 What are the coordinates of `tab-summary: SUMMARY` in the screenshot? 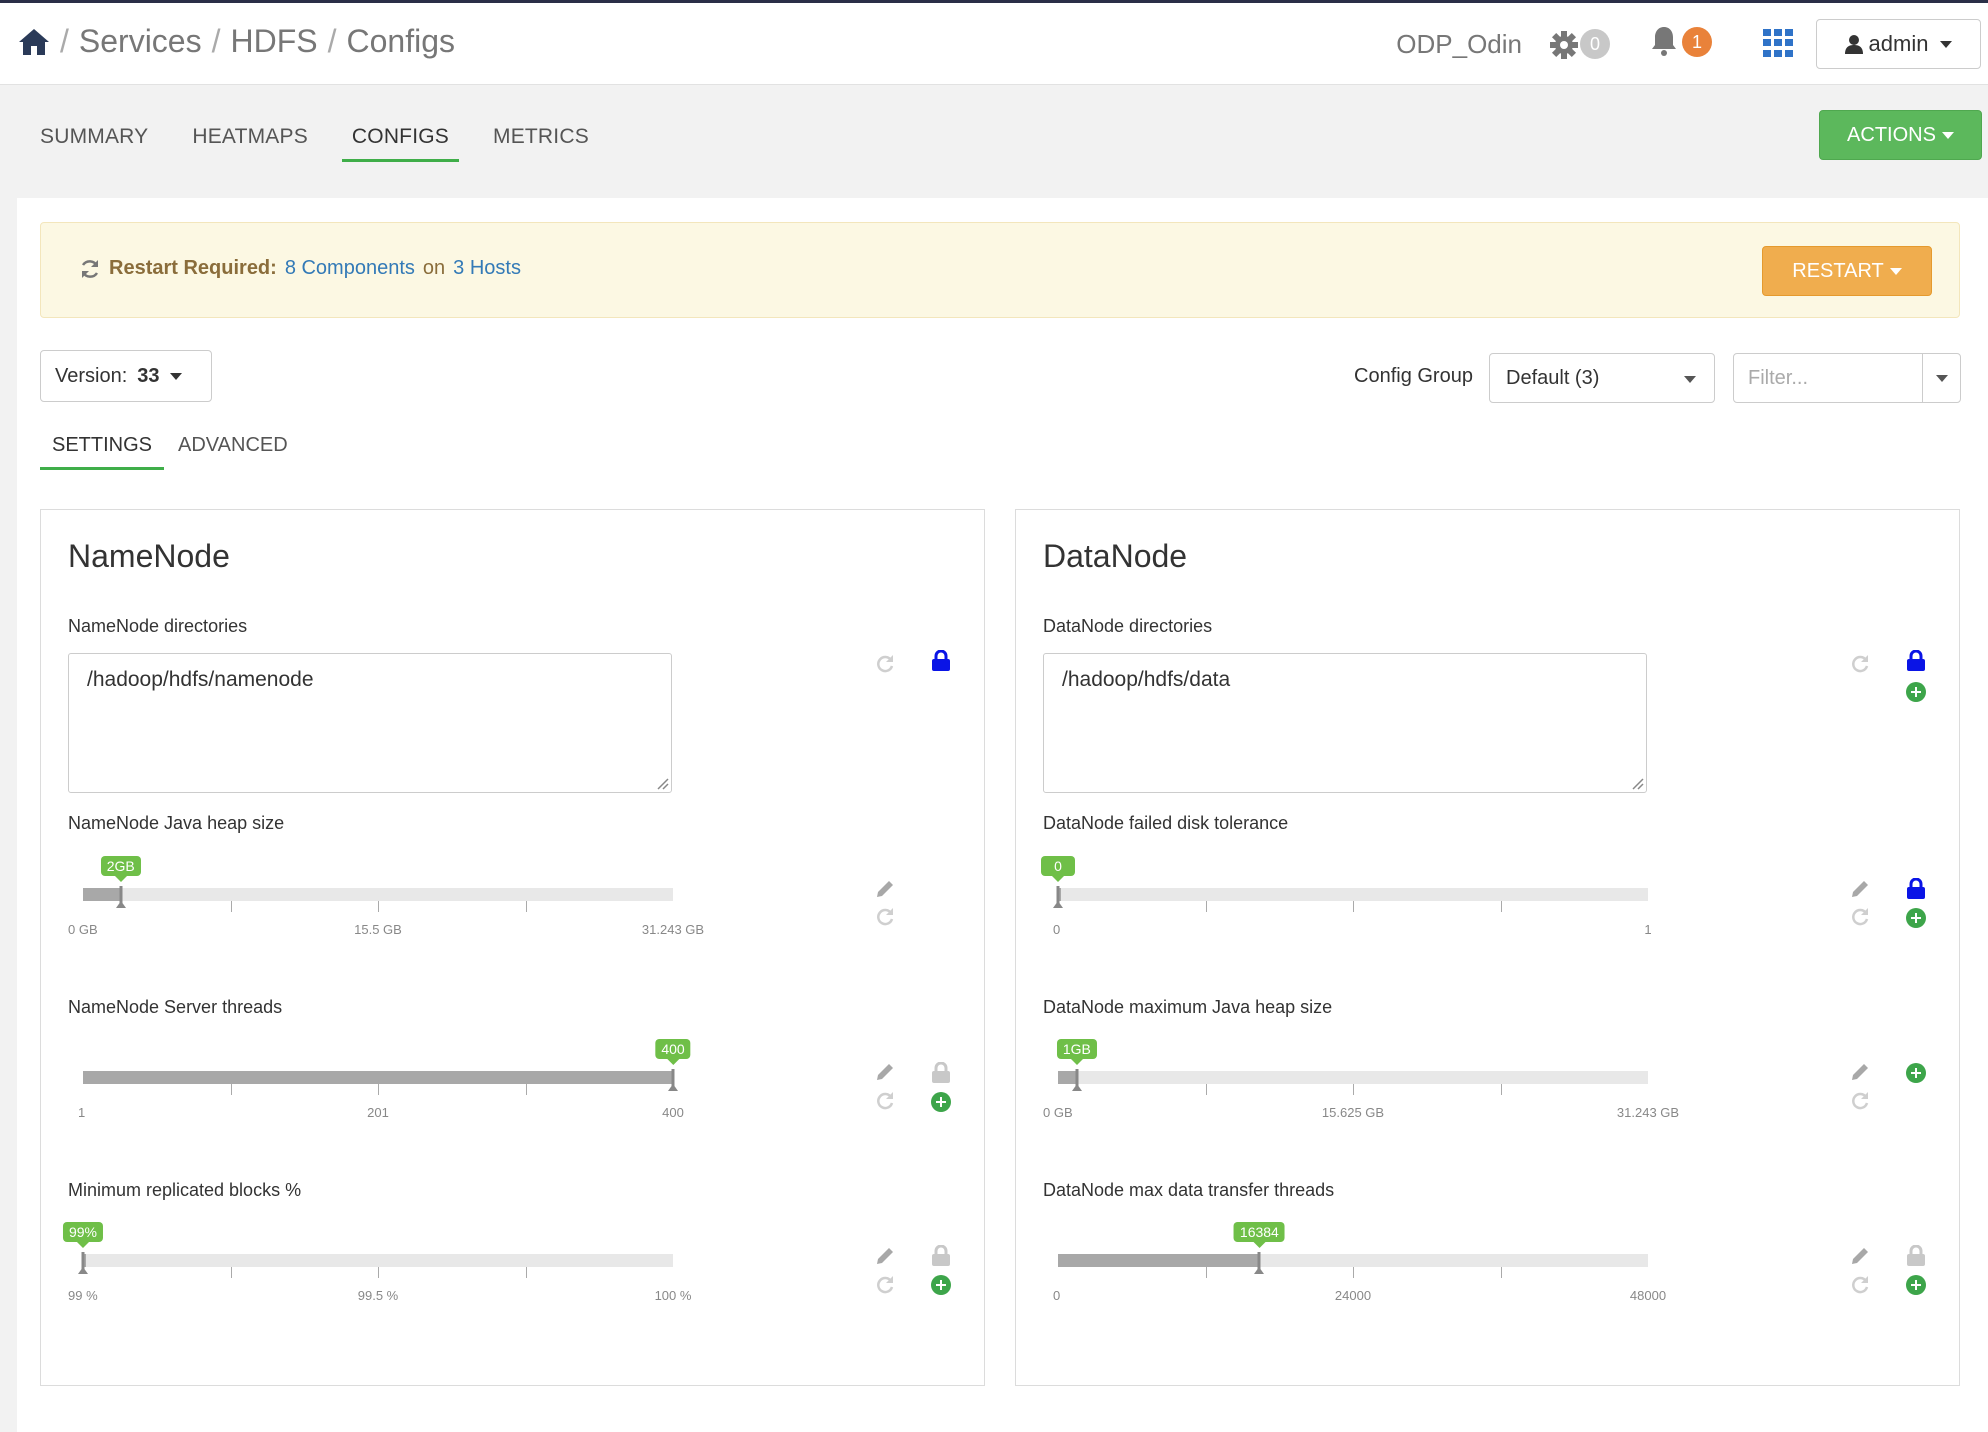 It's located at (94, 143).